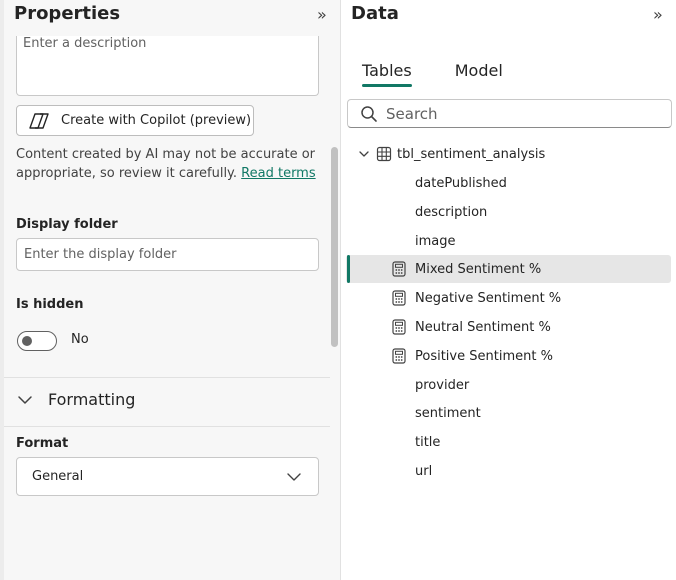 This screenshot has height=580, width=676. I want to click on copilot-button-label: Create with Copilot (preview), so click(156, 120).